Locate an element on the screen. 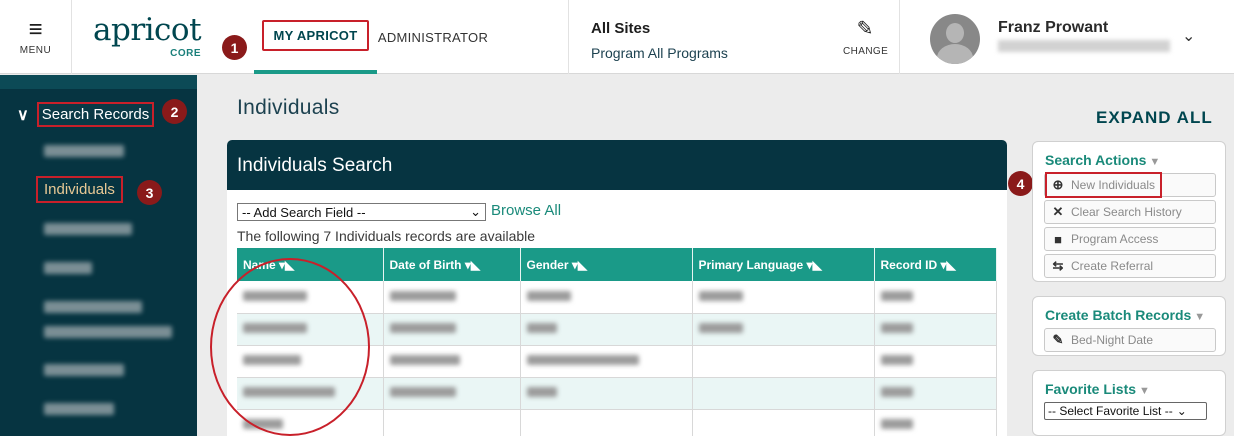  logo-sub-text: CORE is located at coordinates (186, 53).